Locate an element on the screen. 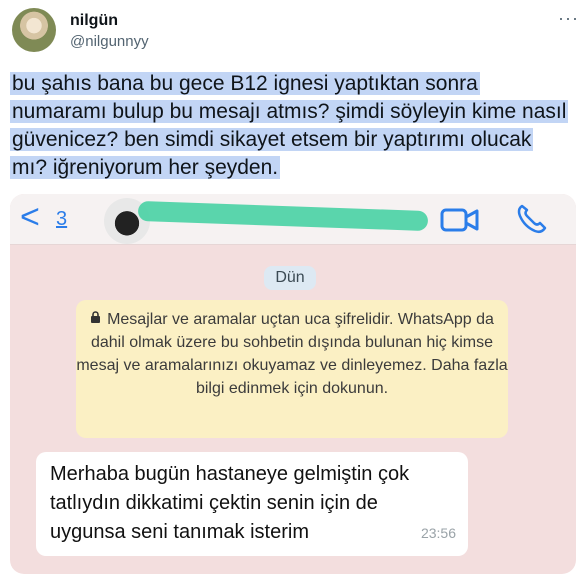 The height and width of the screenshot is (576, 588). lock-icon is located at coordinates (95, 319).